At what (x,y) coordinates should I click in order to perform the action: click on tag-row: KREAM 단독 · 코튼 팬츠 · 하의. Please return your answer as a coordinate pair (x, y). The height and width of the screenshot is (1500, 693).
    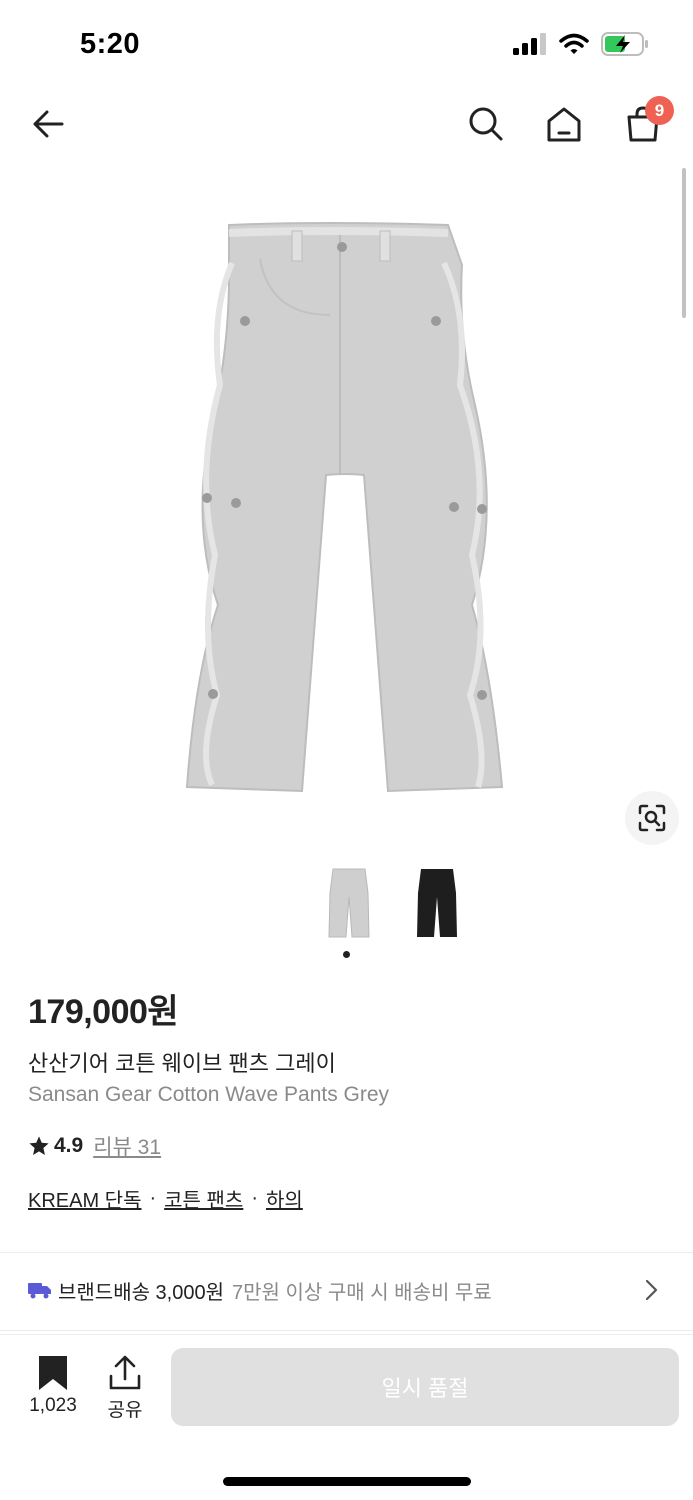
    Looking at the image, I should click on (165, 1198).